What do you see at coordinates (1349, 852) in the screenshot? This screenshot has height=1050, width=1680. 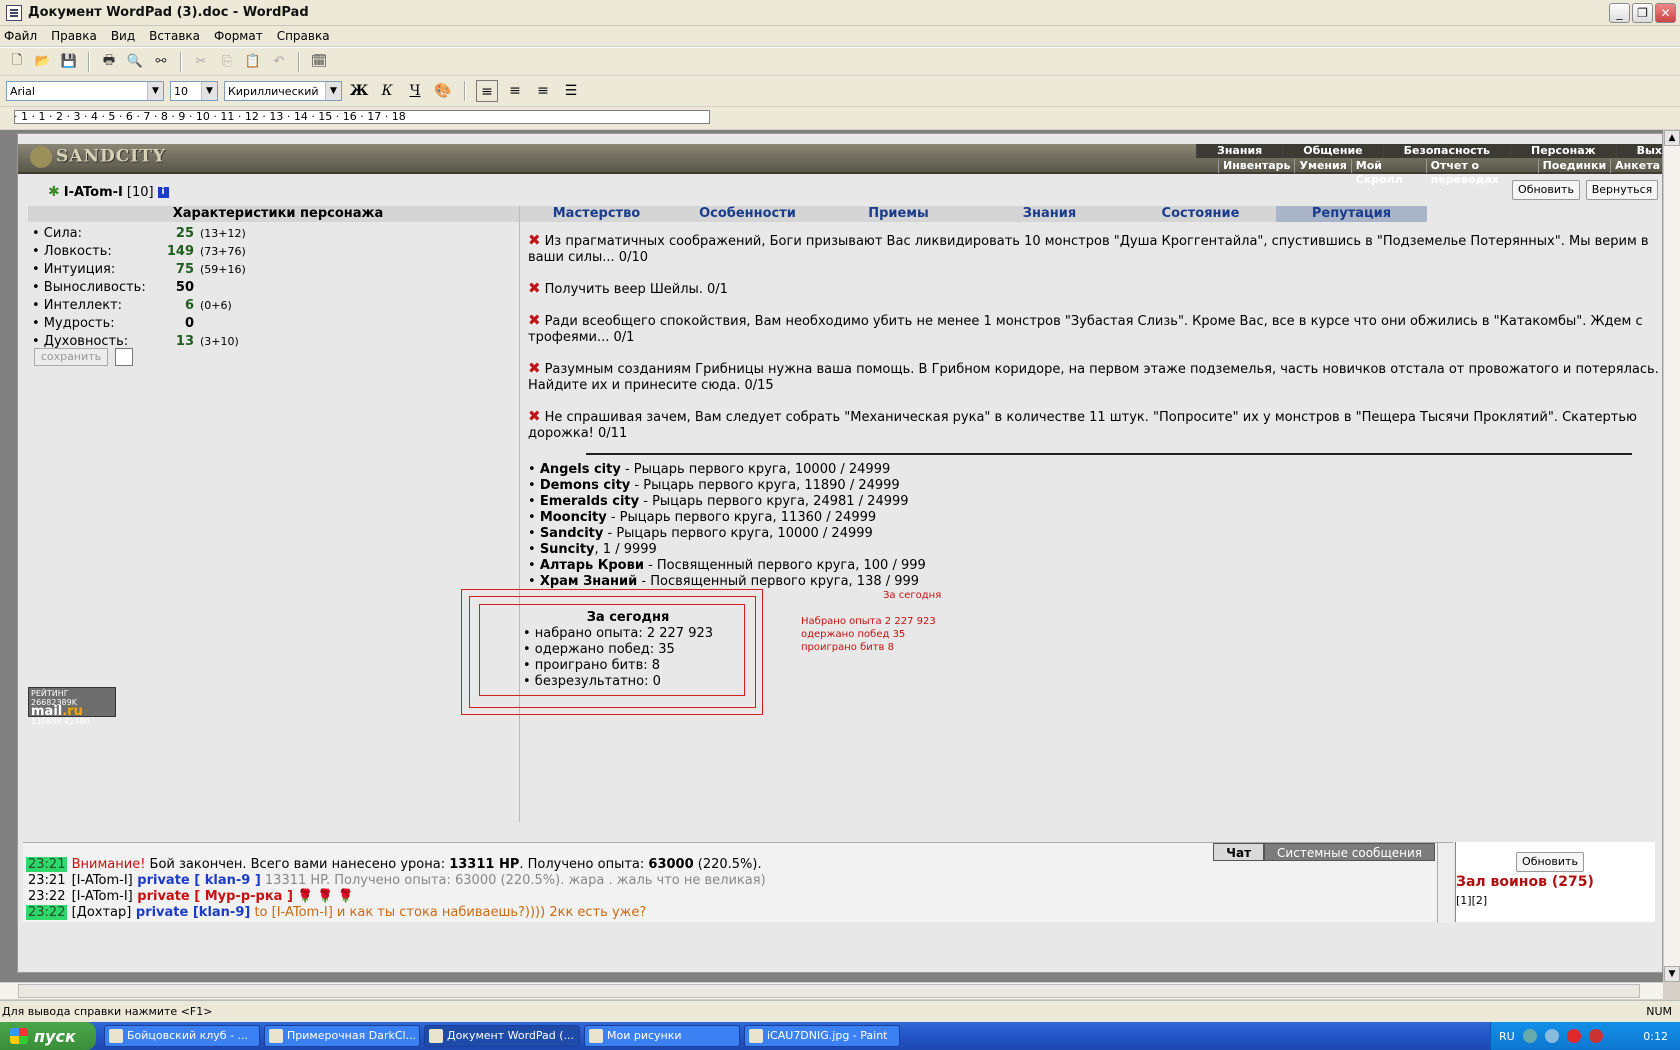 I see `tab-system-messages: Системные сообщения` at bounding box center [1349, 852].